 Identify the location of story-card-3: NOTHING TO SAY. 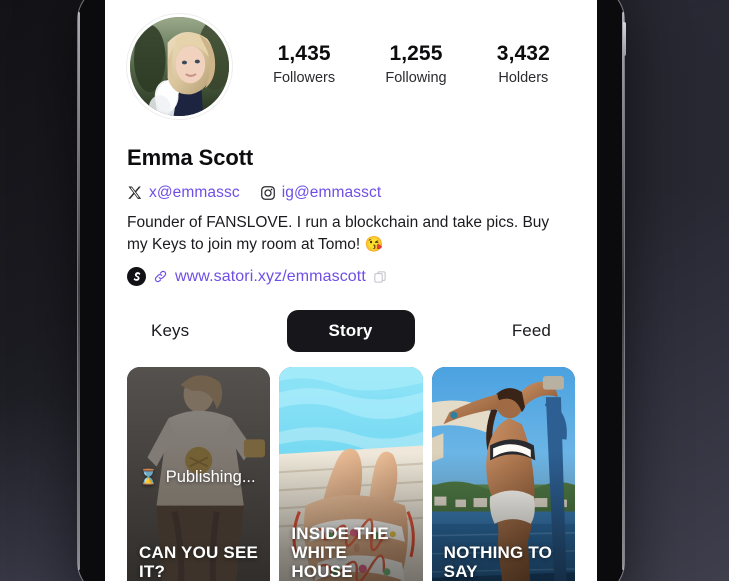
(503, 474).